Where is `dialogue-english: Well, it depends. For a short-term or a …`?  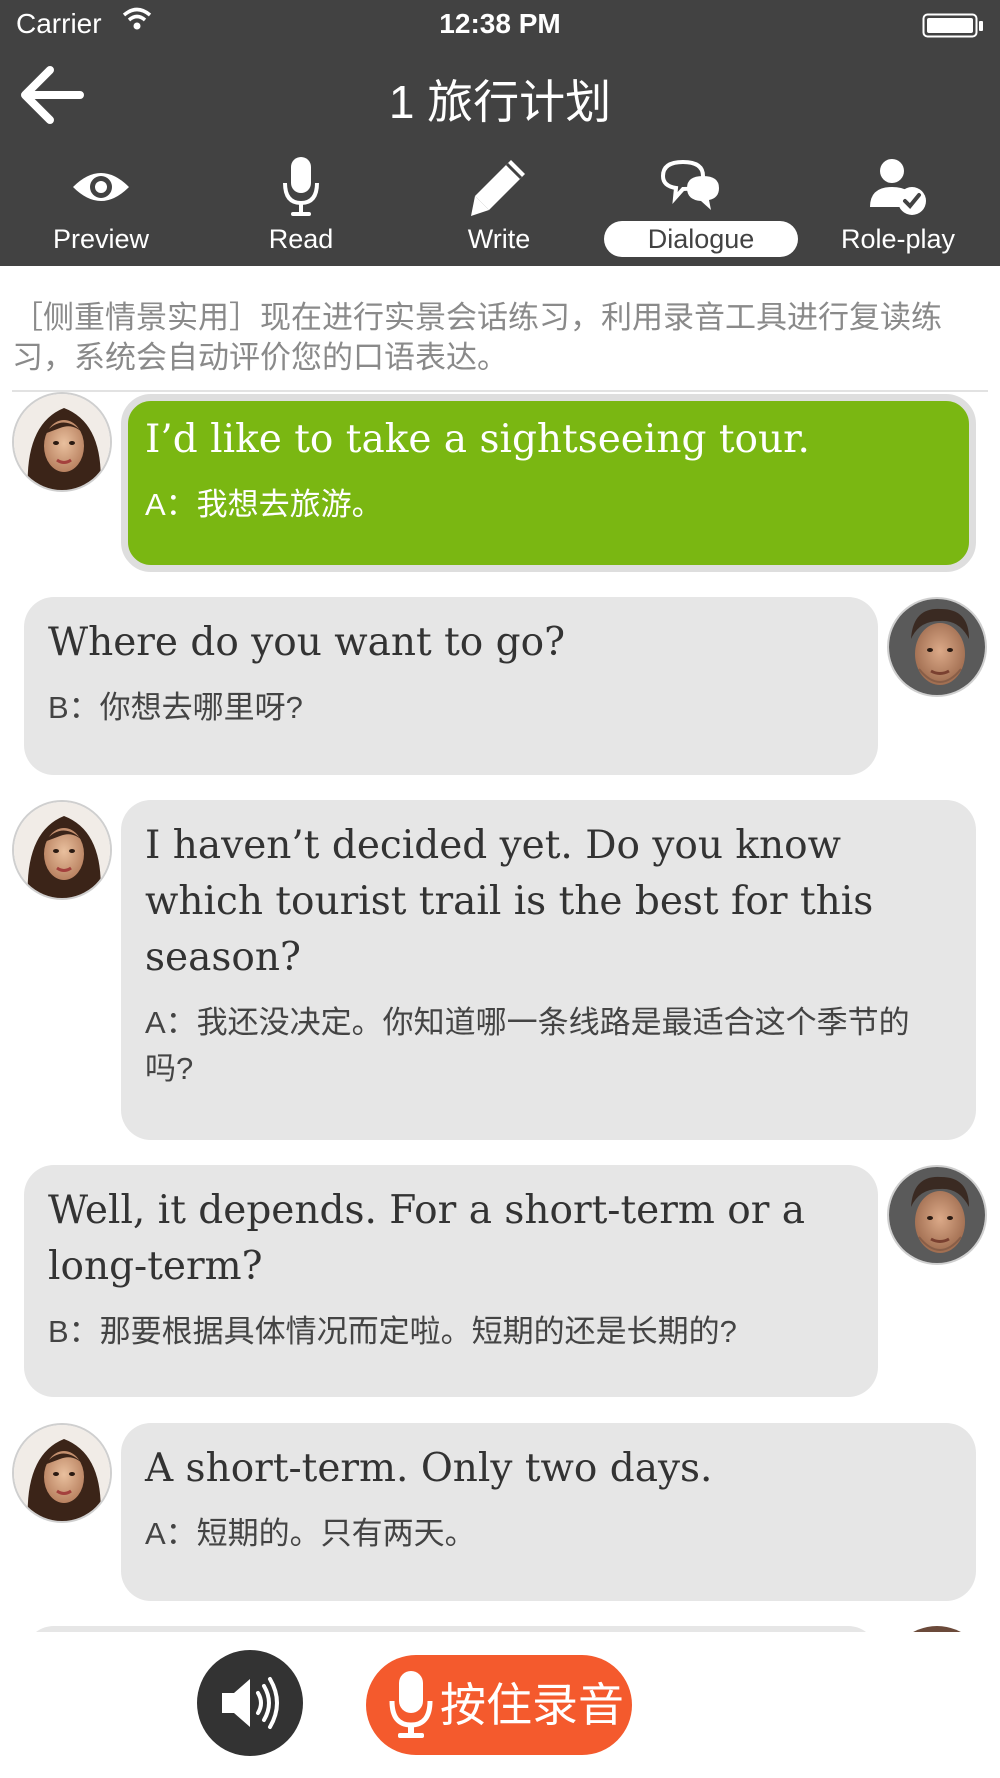 dialogue-english: Well, it depends. For a short-term or a … is located at coordinates (426, 1238).